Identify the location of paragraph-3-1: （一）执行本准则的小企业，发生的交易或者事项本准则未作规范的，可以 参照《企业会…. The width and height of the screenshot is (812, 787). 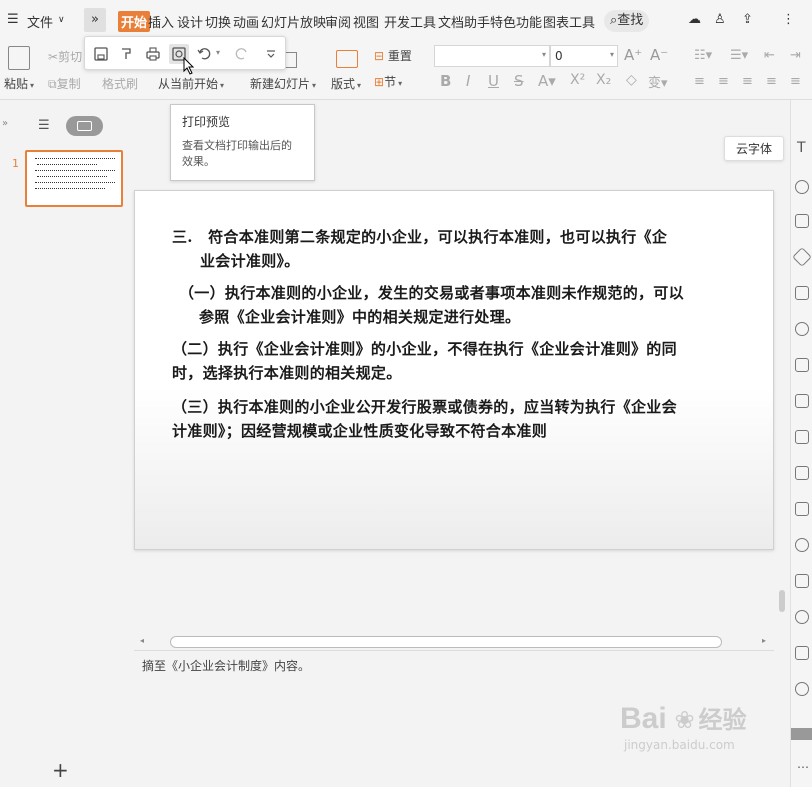
(469, 305).